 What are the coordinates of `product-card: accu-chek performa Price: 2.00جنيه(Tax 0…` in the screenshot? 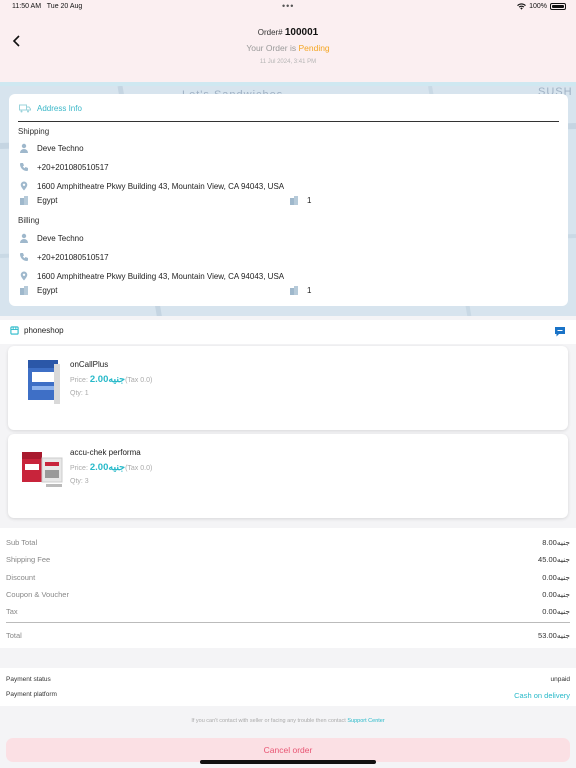 It's located at (288, 476).